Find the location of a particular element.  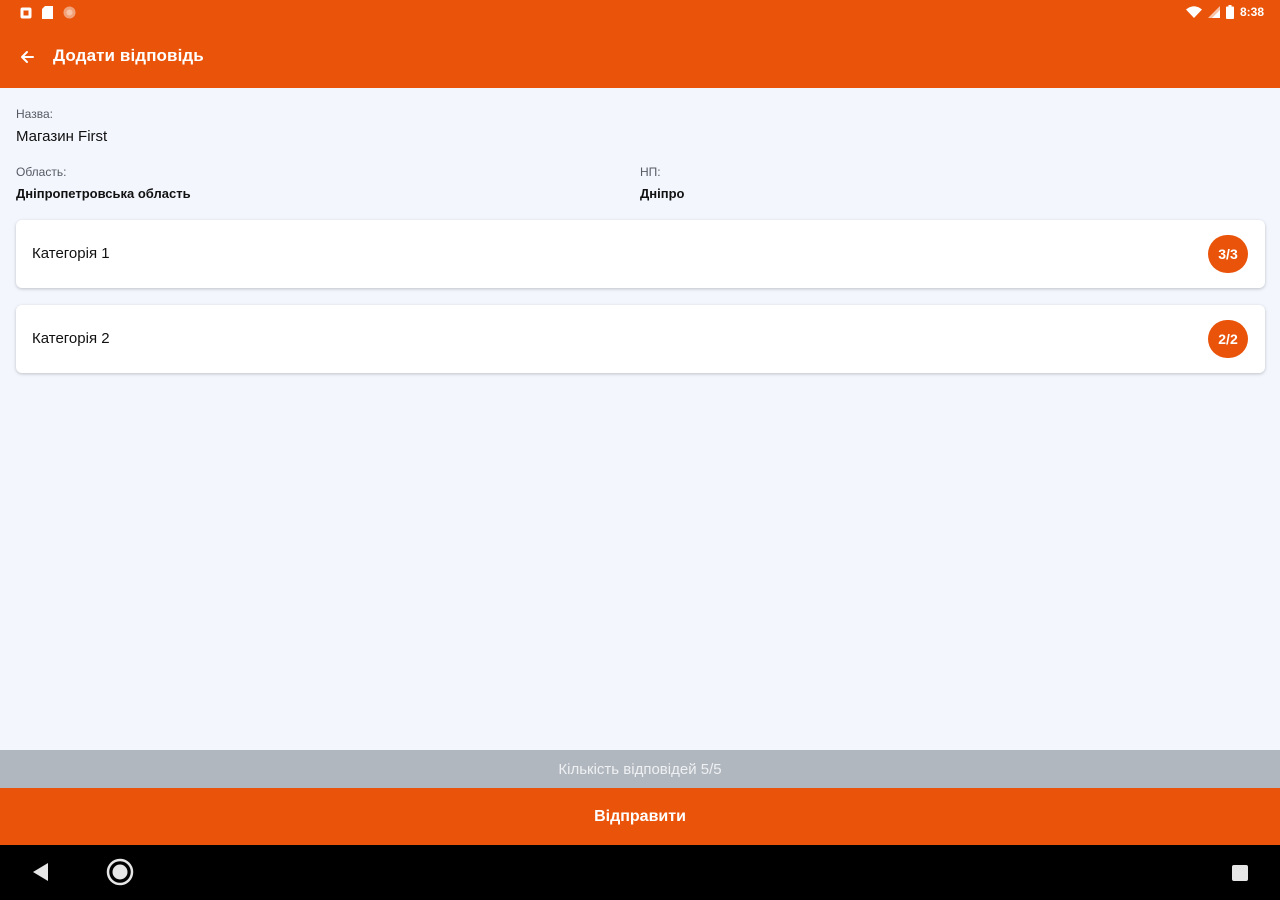

wifi-icon is located at coordinates (1193, 12).